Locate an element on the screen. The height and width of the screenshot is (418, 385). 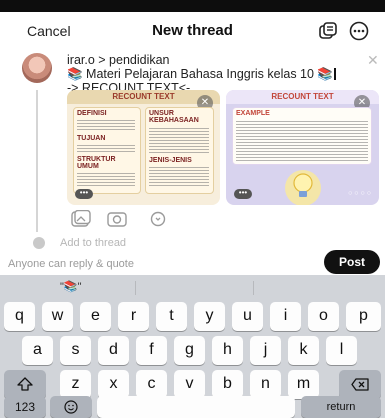
shift-key is located at coordinates (25, 384).